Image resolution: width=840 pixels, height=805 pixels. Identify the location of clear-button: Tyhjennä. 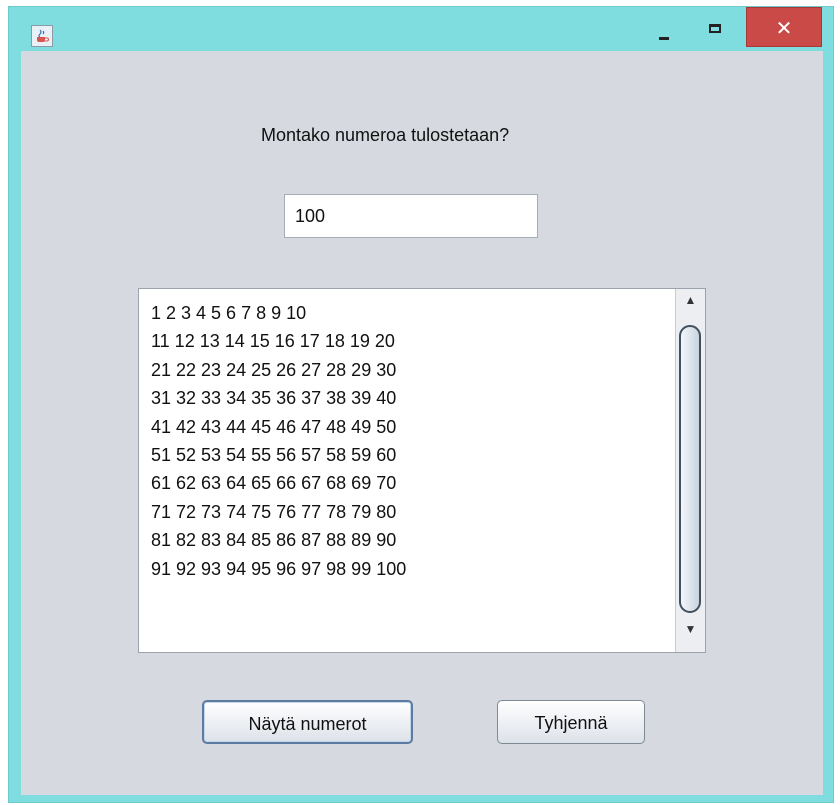
(571, 722).